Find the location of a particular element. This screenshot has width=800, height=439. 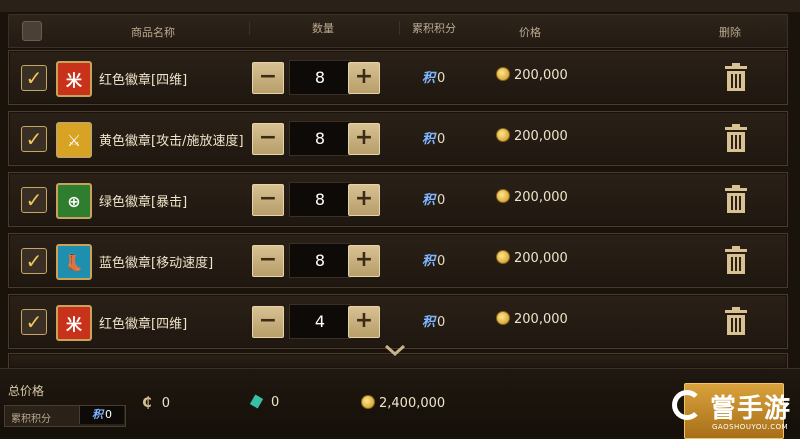

item-name: 绿色徽章[暴击] is located at coordinates (143, 202).